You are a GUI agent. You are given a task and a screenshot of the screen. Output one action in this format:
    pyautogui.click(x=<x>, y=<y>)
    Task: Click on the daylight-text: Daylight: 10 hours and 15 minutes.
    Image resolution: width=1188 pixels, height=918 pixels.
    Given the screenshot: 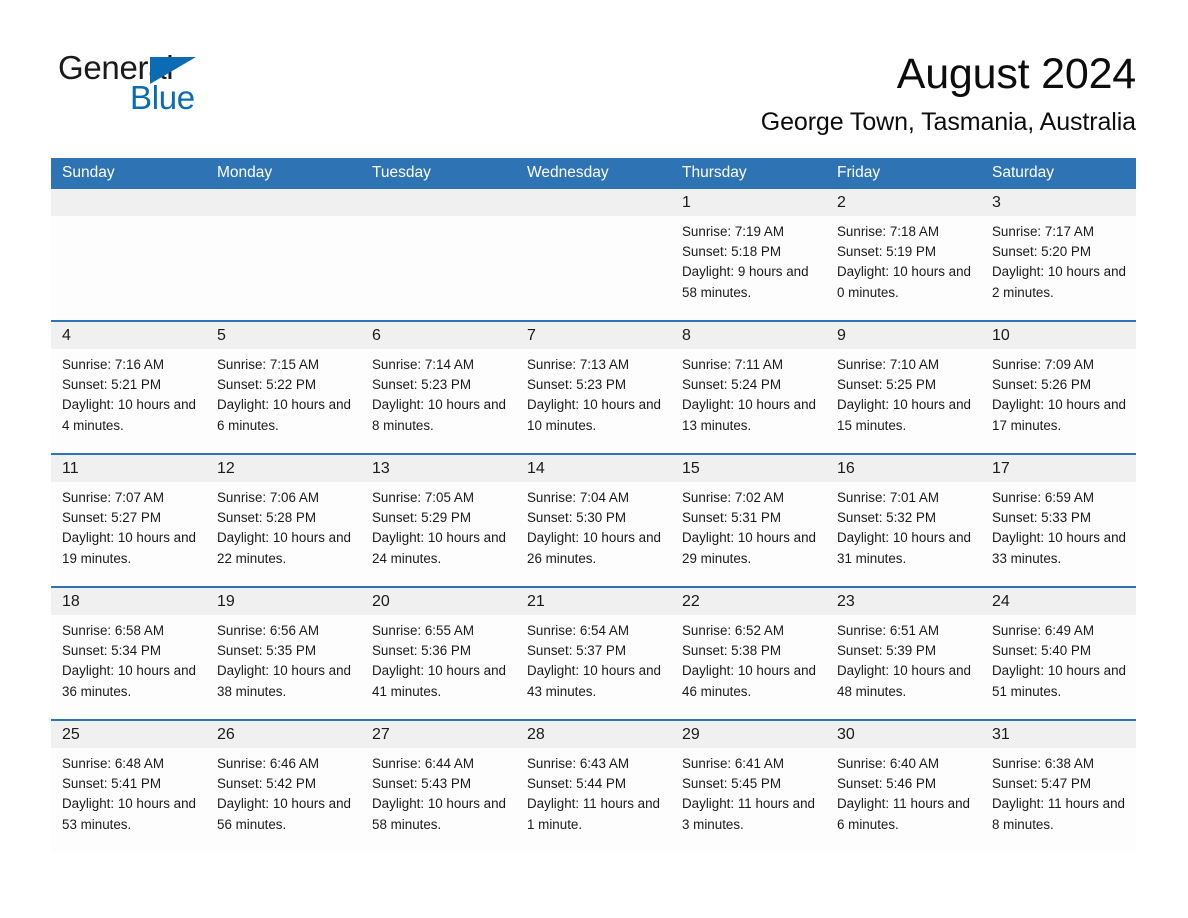 What is the action you would take?
    pyautogui.click(x=904, y=415)
    